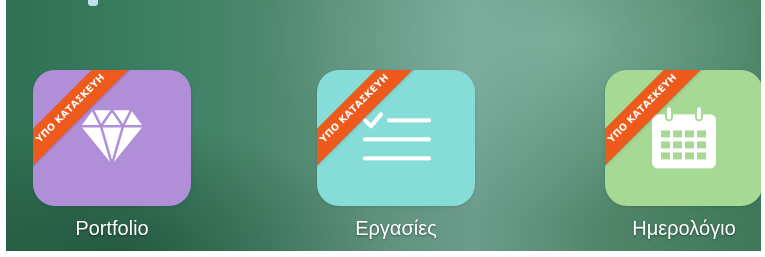 This screenshot has width=765, height=257. I want to click on app-tasks: ΥΠΟ ΚΑΤΑΣΚΕΥΗ Εργασίες, so click(396, 155).